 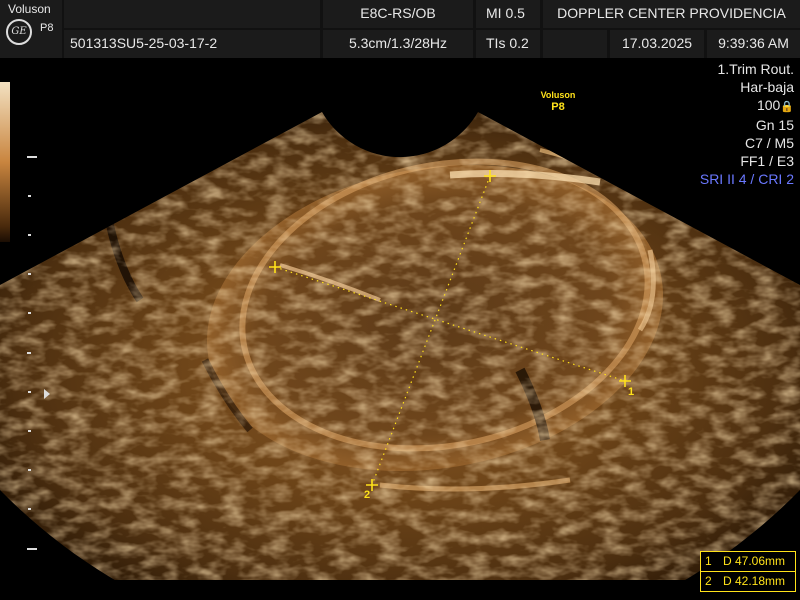 I want to click on probe-label: Voluson P8, so click(x=558, y=101).